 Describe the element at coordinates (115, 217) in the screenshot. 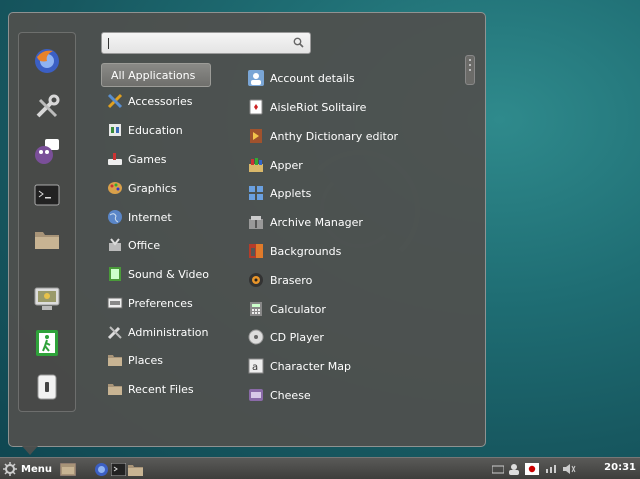

I see `internet-icon` at that location.